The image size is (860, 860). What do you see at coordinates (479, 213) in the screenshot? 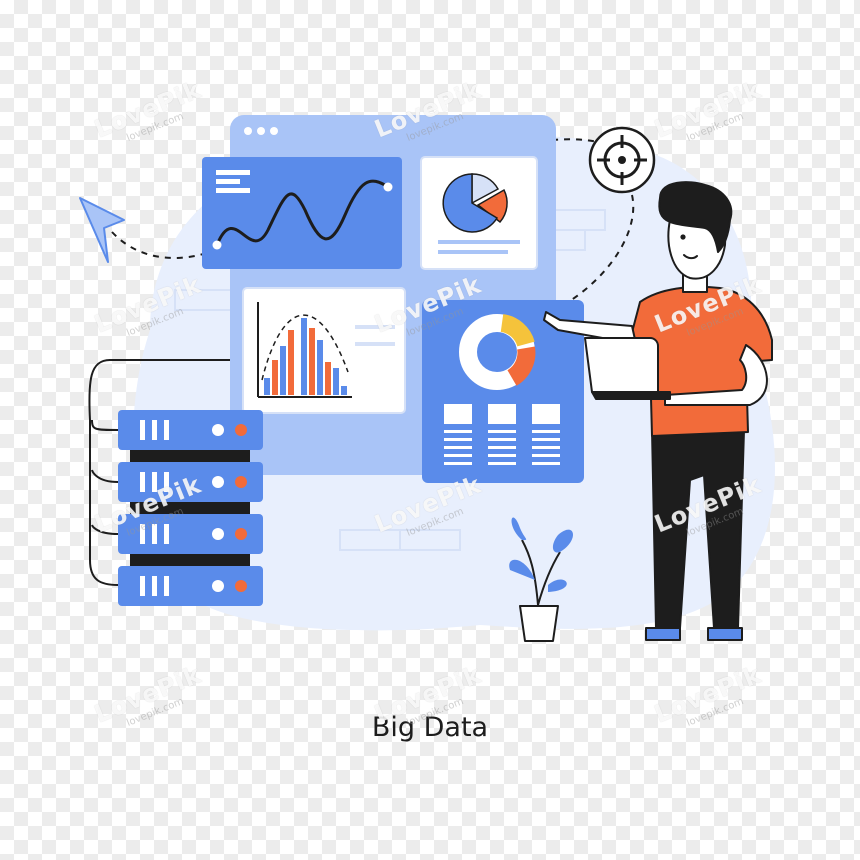
I see `pie-chart-card` at bounding box center [479, 213].